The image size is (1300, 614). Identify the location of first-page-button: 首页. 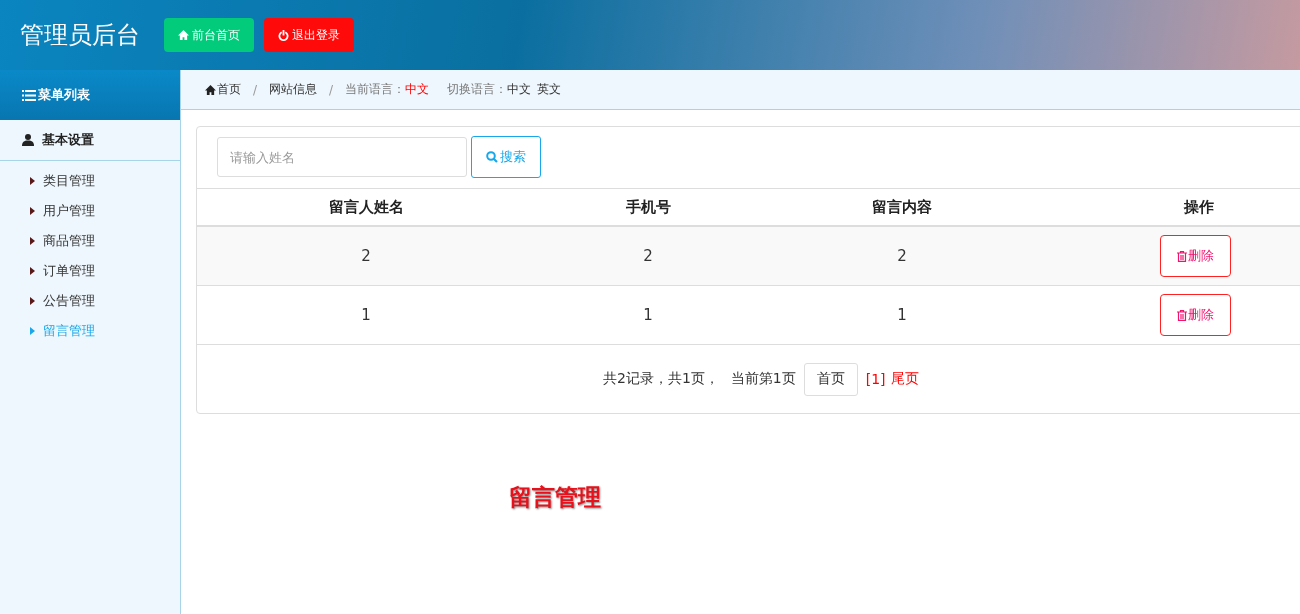
(830, 379).